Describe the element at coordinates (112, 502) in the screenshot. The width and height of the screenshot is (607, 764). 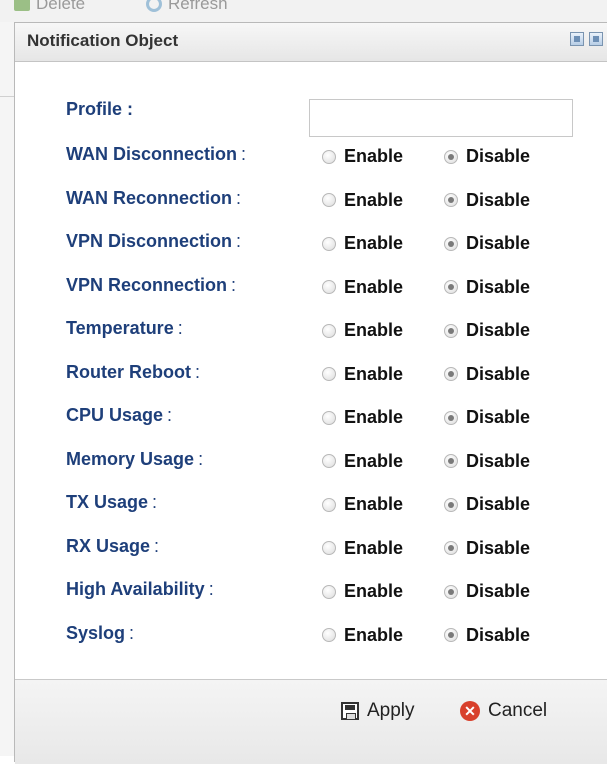
I see `notification-label: TX Usage:` at that location.